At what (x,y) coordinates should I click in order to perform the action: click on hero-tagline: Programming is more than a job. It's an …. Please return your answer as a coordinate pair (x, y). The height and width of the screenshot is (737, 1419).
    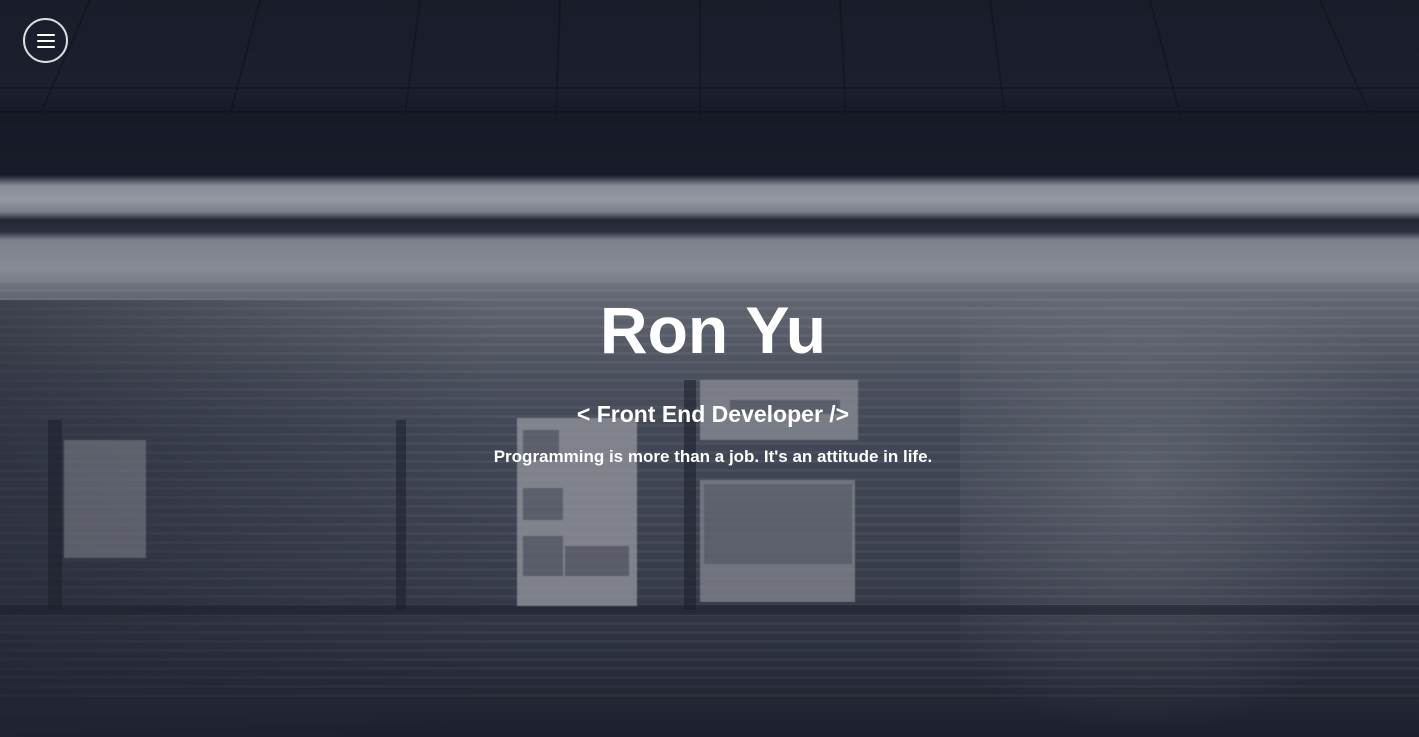
    Looking at the image, I should click on (713, 456).